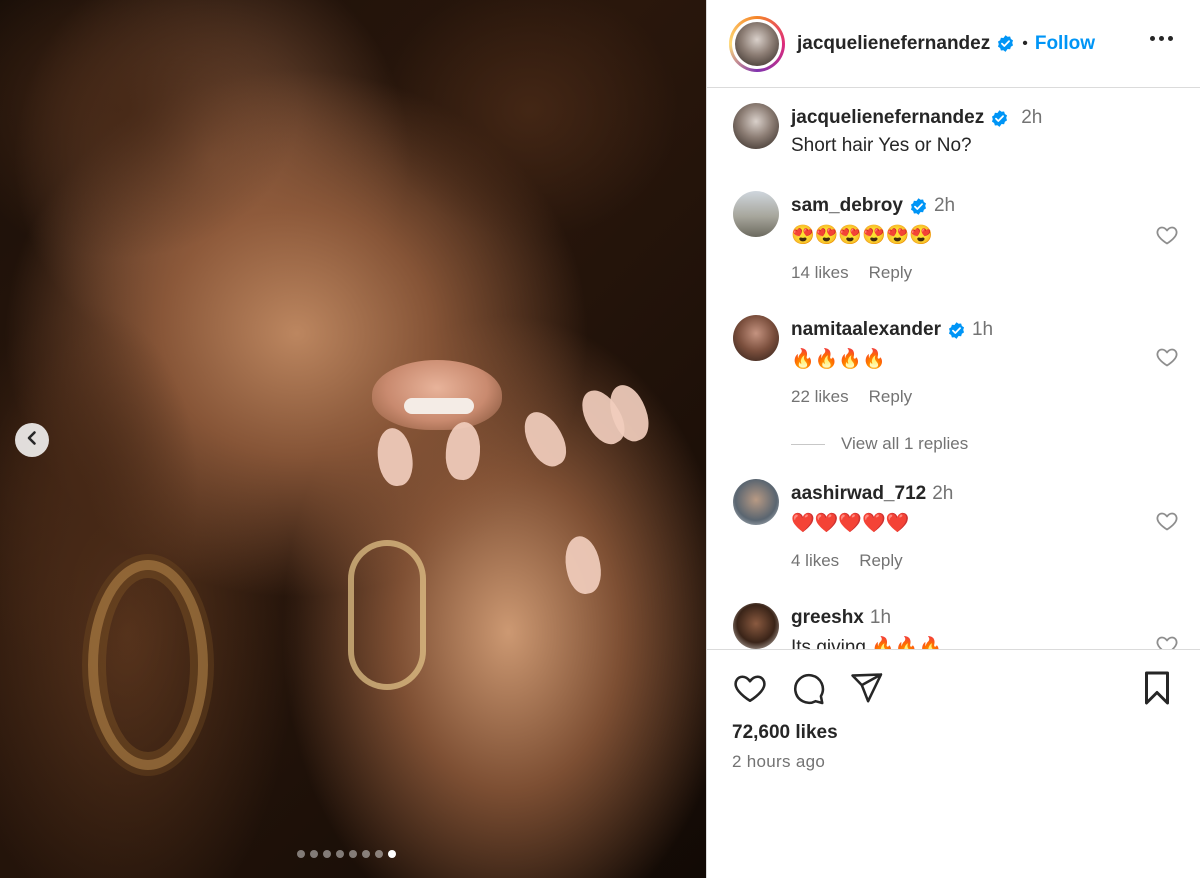 This screenshot has width=1200, height=878. What do you see at coordinates (867, 643) in the screenshot?
I see `comment-text: Its giving 🔥🔥🔥` at bounding box center [867, 643].